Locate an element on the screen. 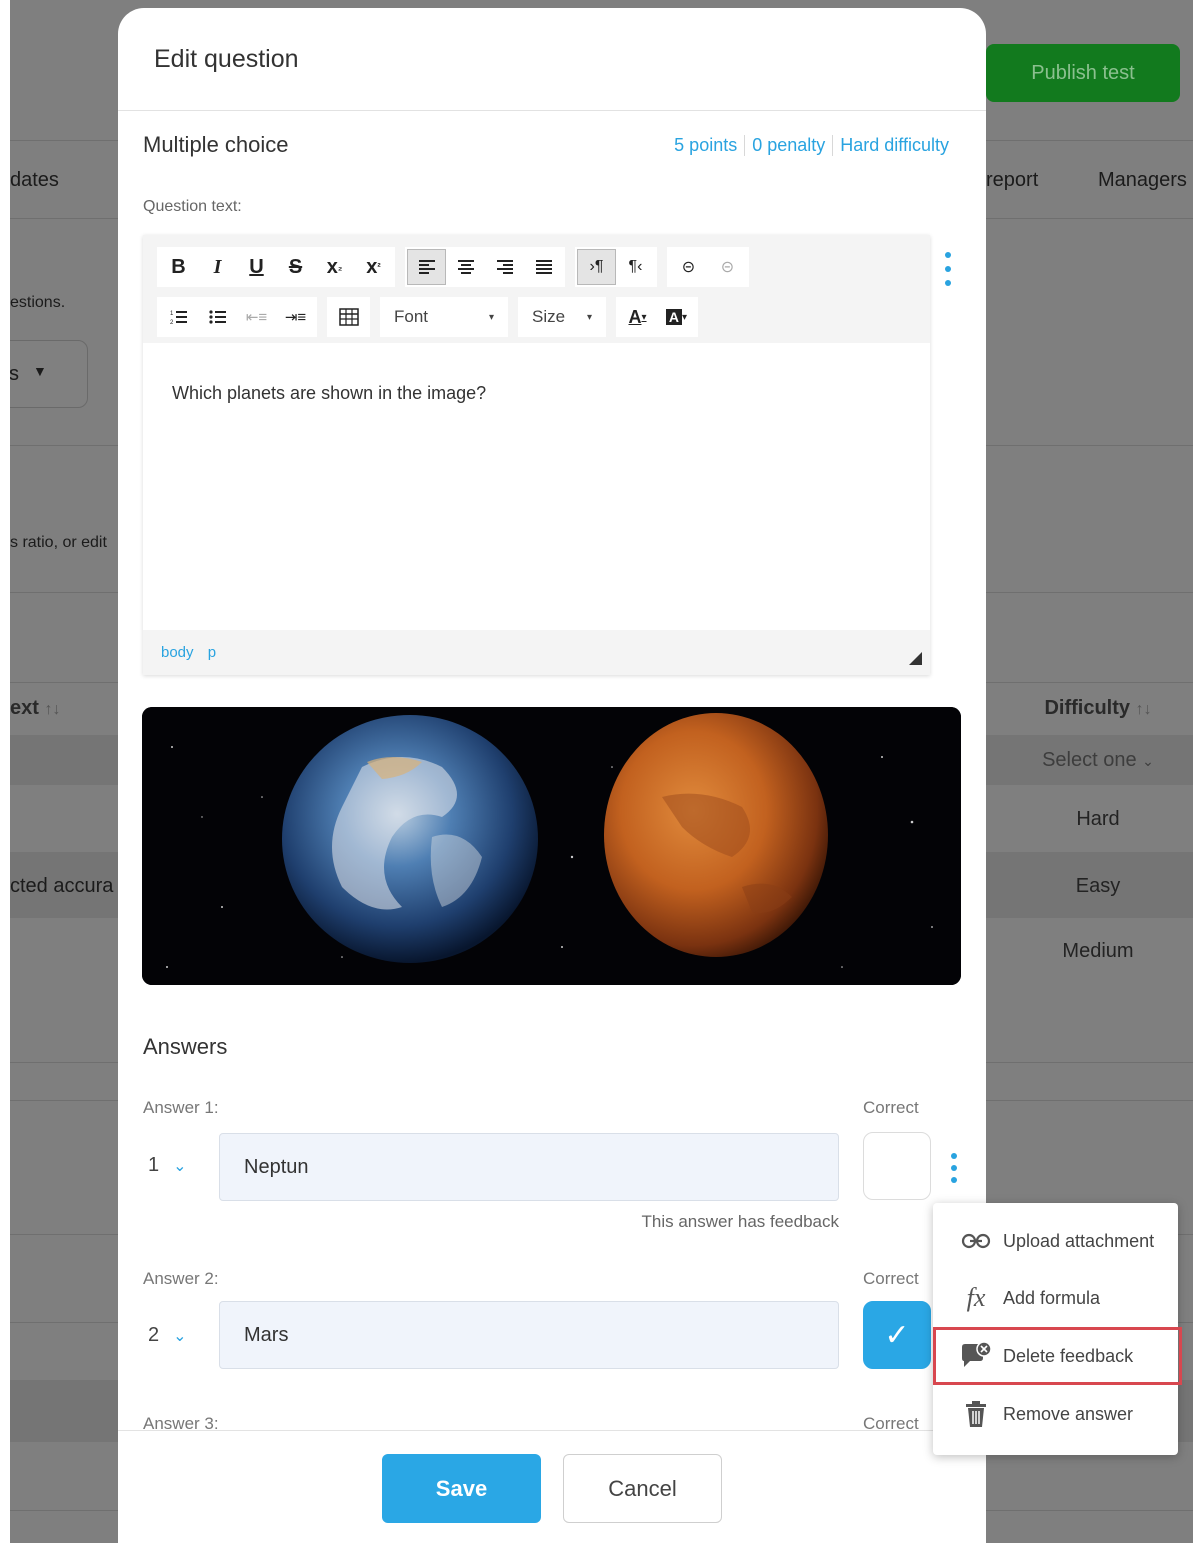 The width and height of the screenshot is (1193, 1543). strikethrough-button: S is located at coordinates (295, 267).